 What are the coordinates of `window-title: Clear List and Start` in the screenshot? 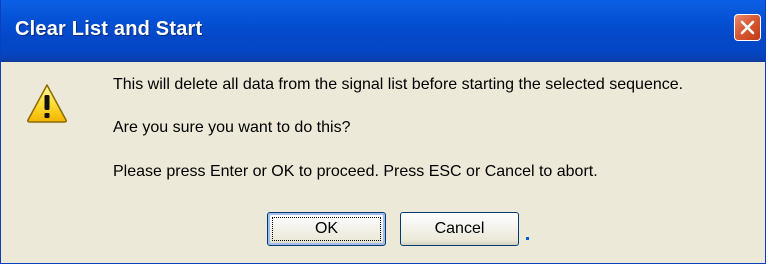 It's located at (109, 29).